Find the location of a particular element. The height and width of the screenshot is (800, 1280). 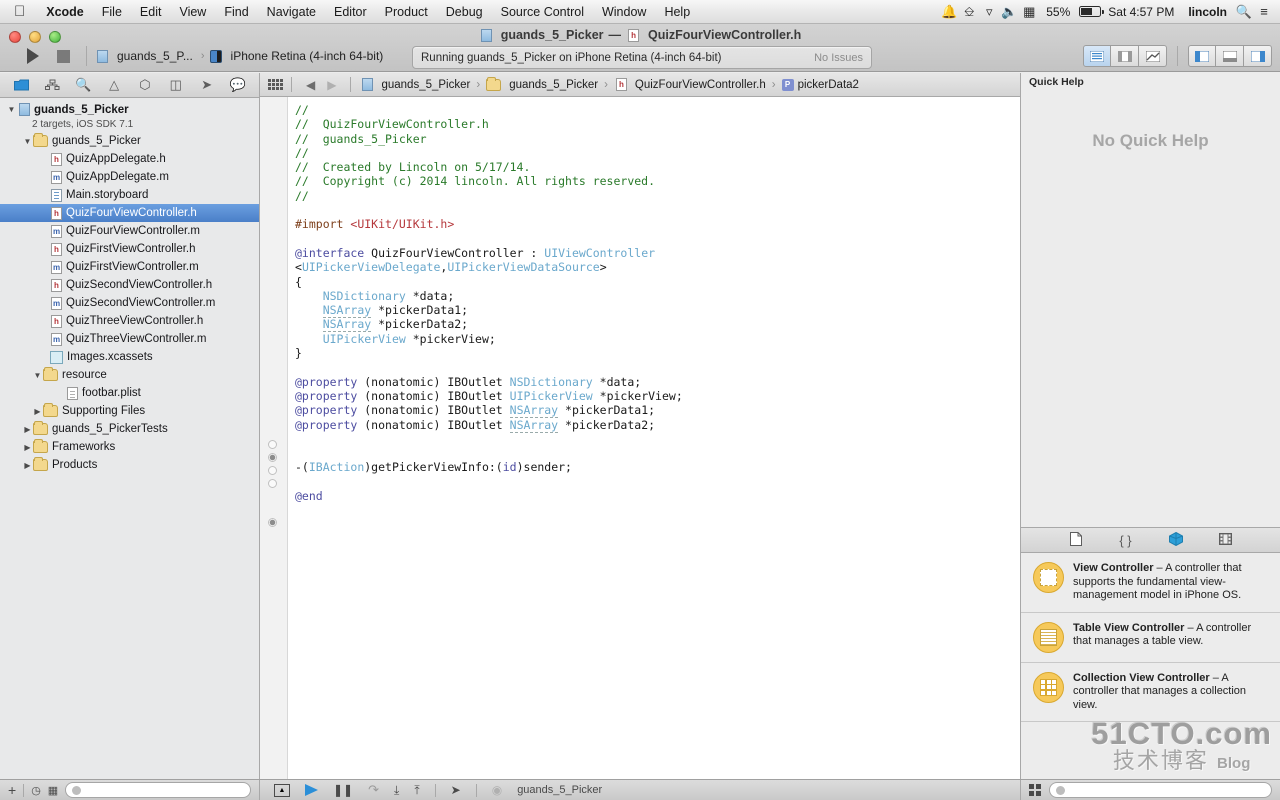

editor-gutter is located at coordinates (274, 438).